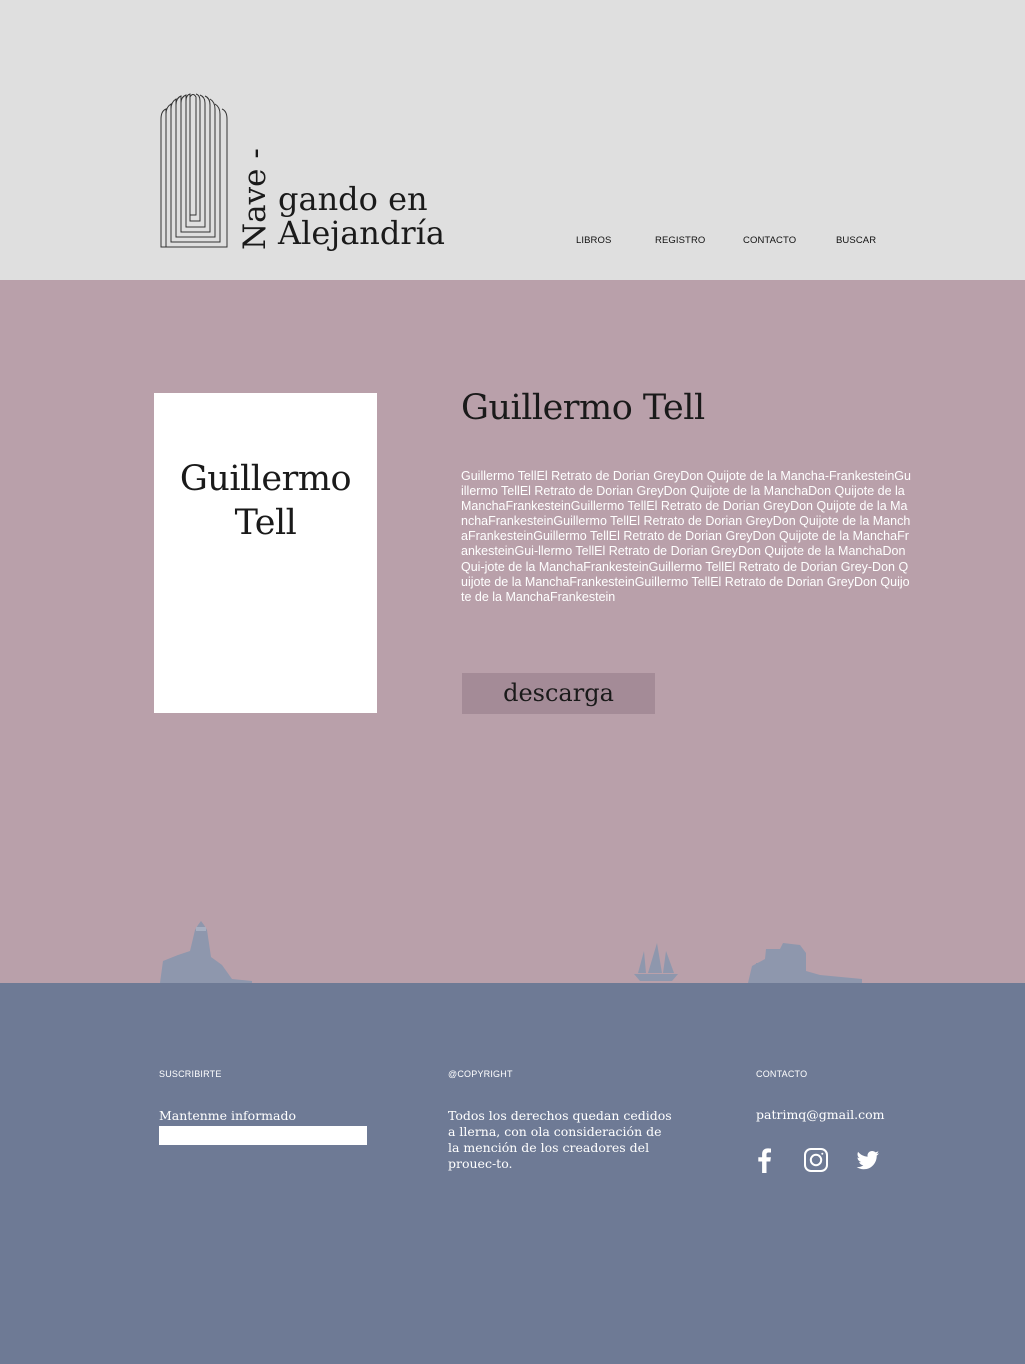  I want to click on nav-libros: LIBROS, so click(593, 240).